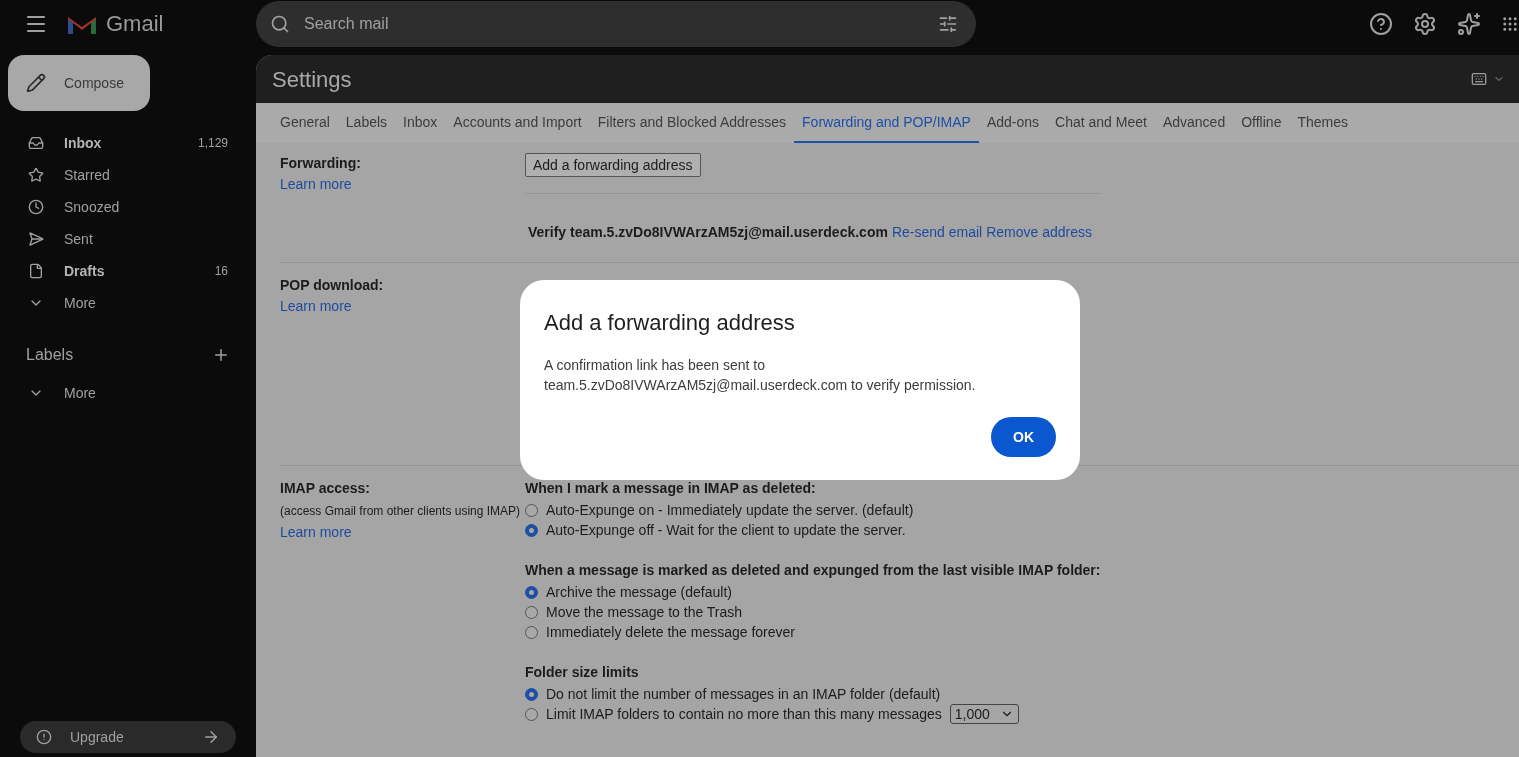  What do you see at coordinates (400, 511) in the screenshot?
I see `section-note: (access Gmail from other clients using IMAP)` at bounding box center [400, 511].